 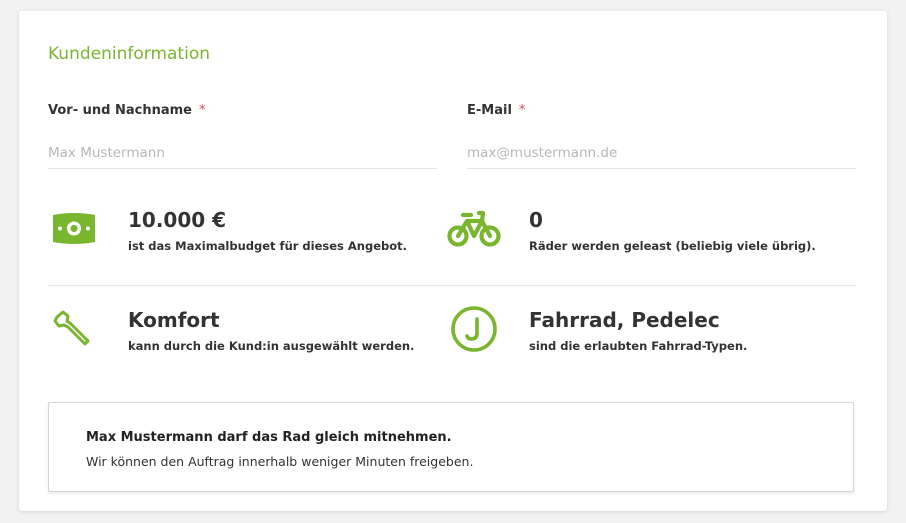 I want to click on bike-types-value: Fahrrad, Pedelec, so click(x=624, y=320).